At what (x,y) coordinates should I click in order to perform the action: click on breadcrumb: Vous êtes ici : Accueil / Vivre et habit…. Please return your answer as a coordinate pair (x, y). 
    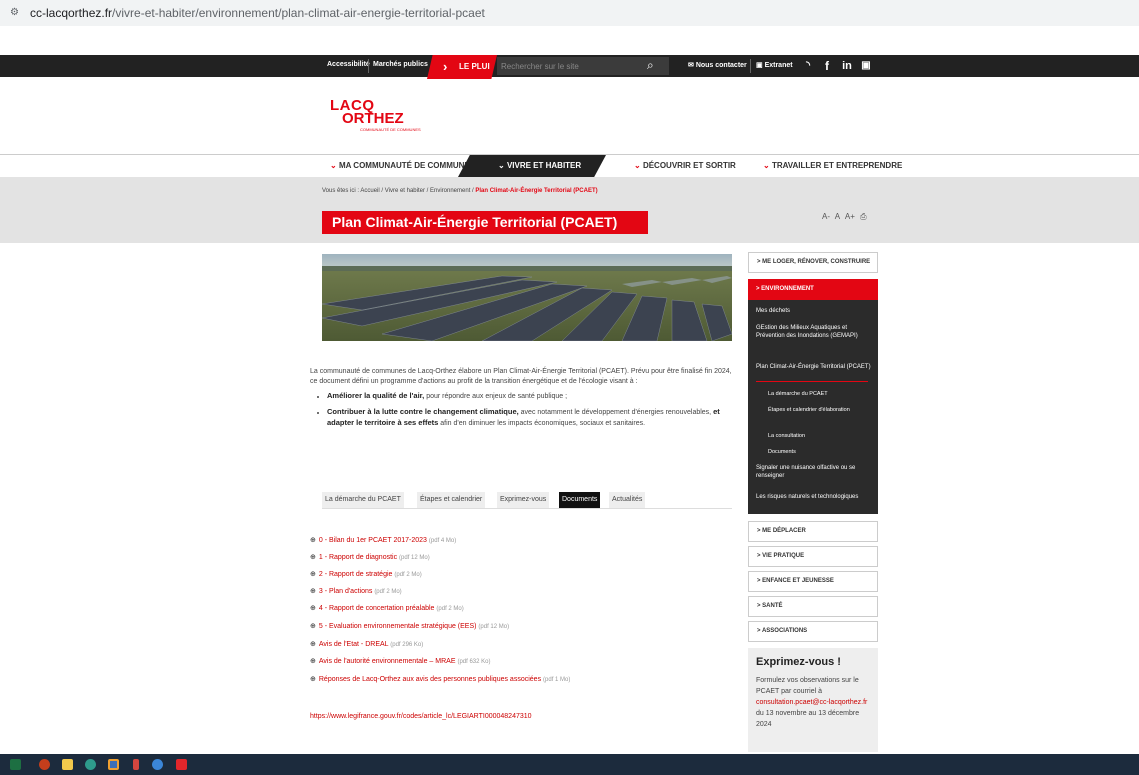
    Looking at the image, I should click on (460, 191).